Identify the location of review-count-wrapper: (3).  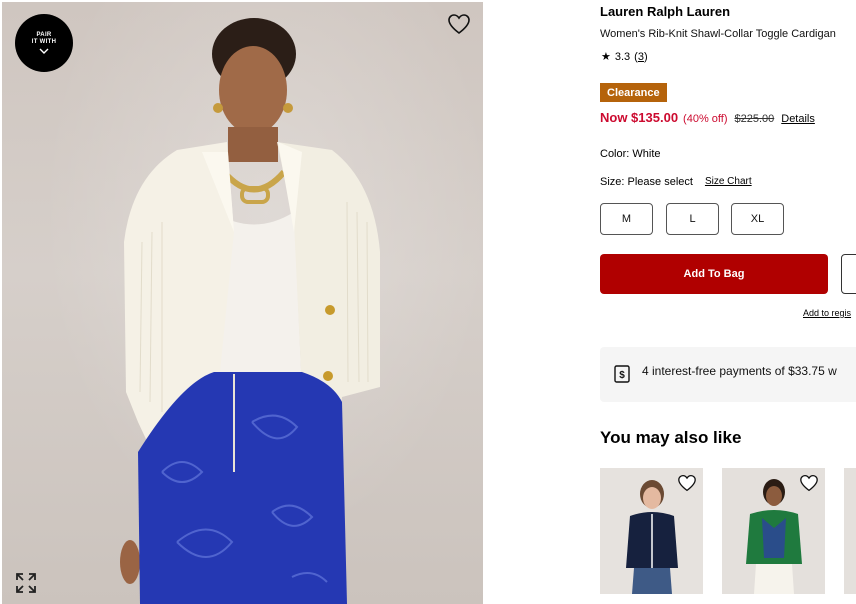
(640, 57).